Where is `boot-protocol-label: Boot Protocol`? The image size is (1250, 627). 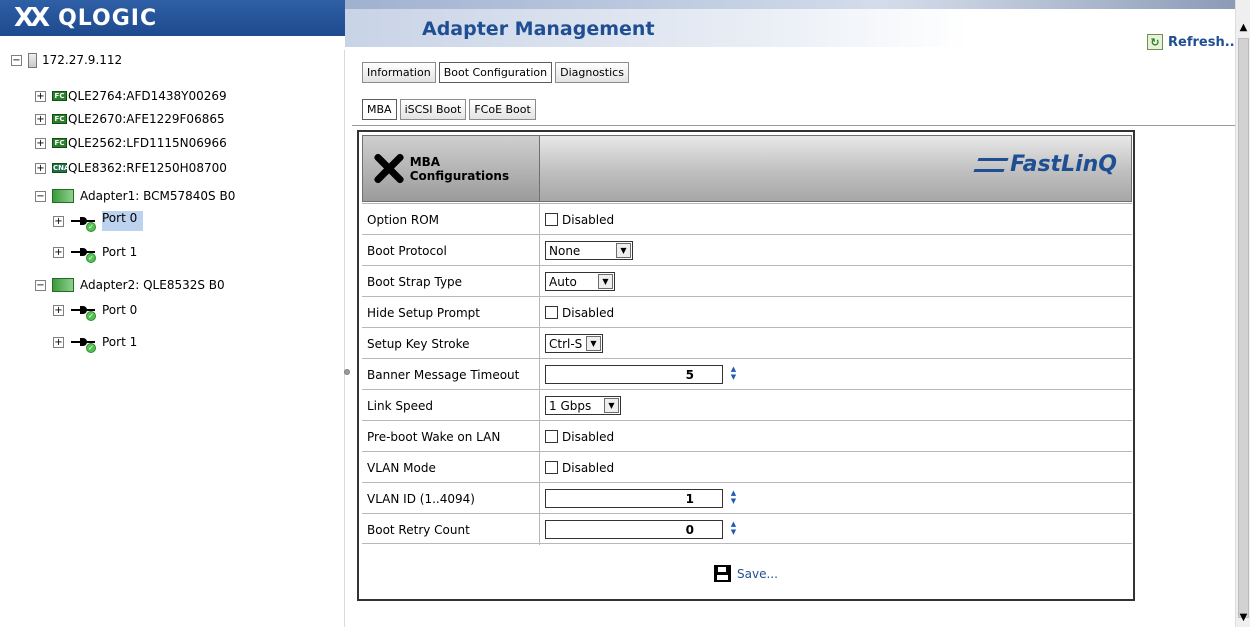 boot-protocol-label: Boot Protocol is located at coordinates (451, 250).